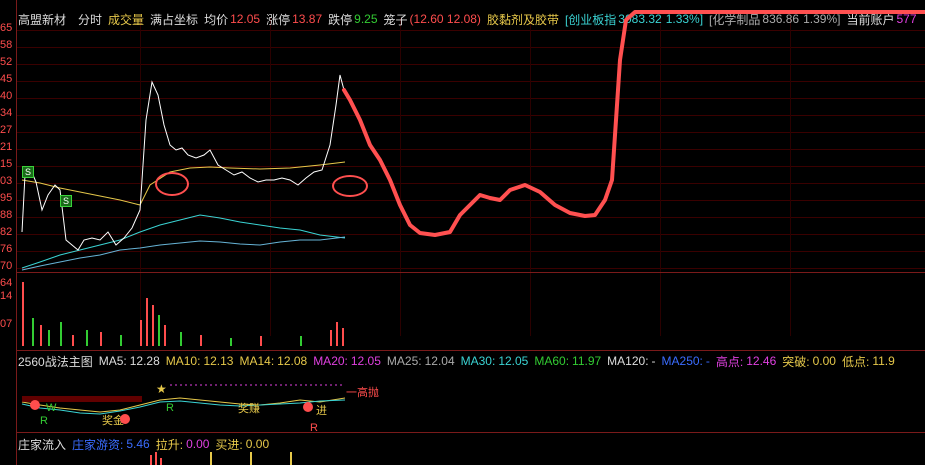  What do you see at coordinates (321, 411) in the screenshot?
I see `entry-label: 进` at bounding box center [321, 411].